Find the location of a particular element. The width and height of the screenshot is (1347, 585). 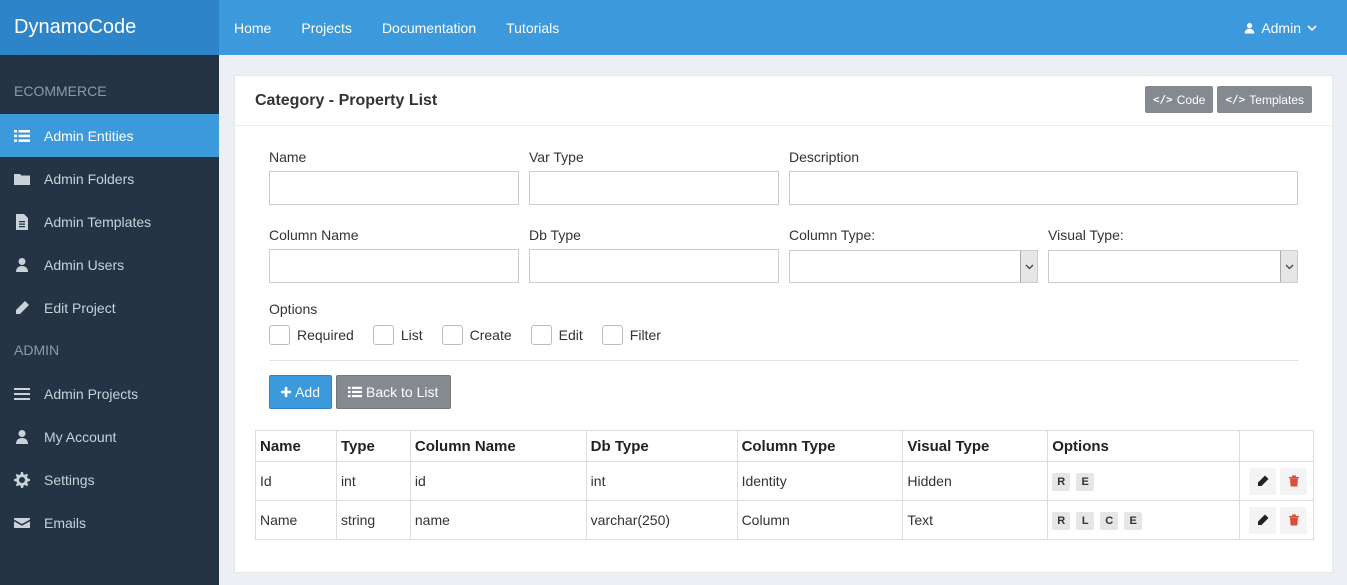

name-input is located at coordinates (394, 188).